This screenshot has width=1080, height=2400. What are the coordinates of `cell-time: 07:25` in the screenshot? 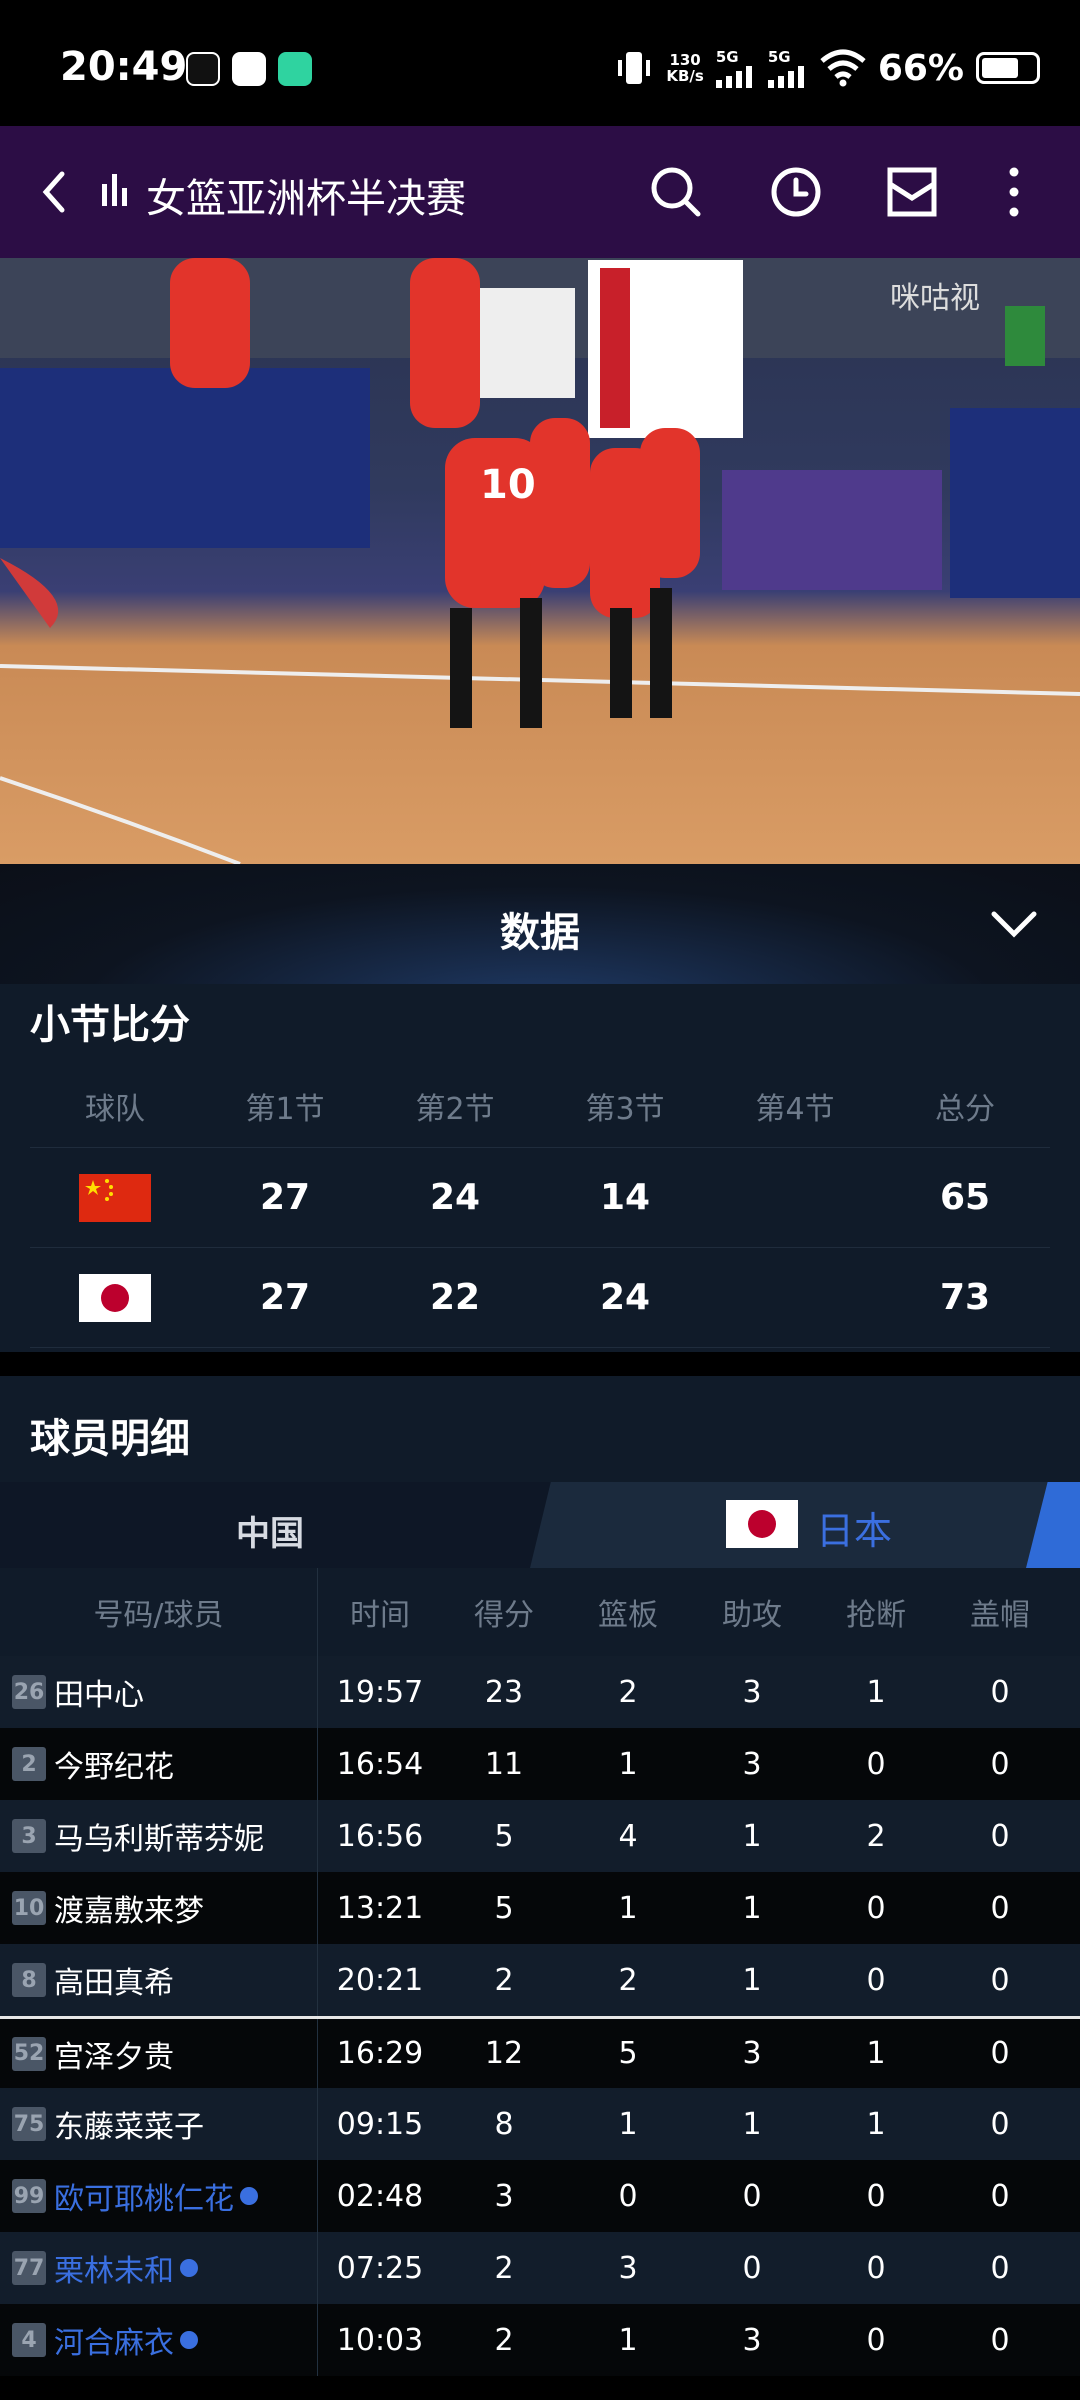 It's located at (380, 2268).